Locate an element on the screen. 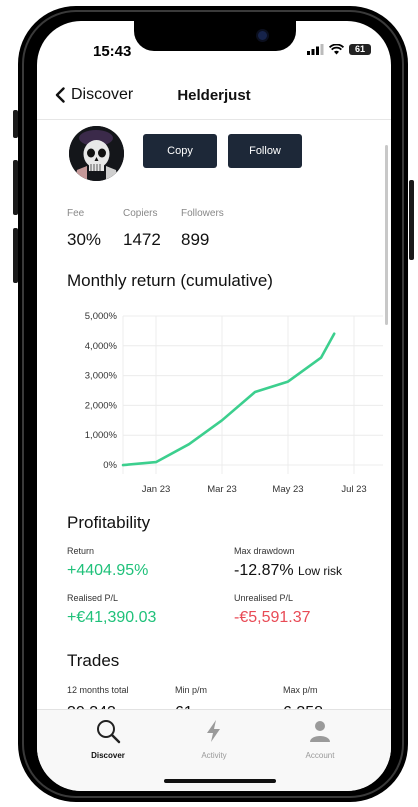 This screenshot has height=807, width=418. return-label: Return is located at coordinates (81, 551).